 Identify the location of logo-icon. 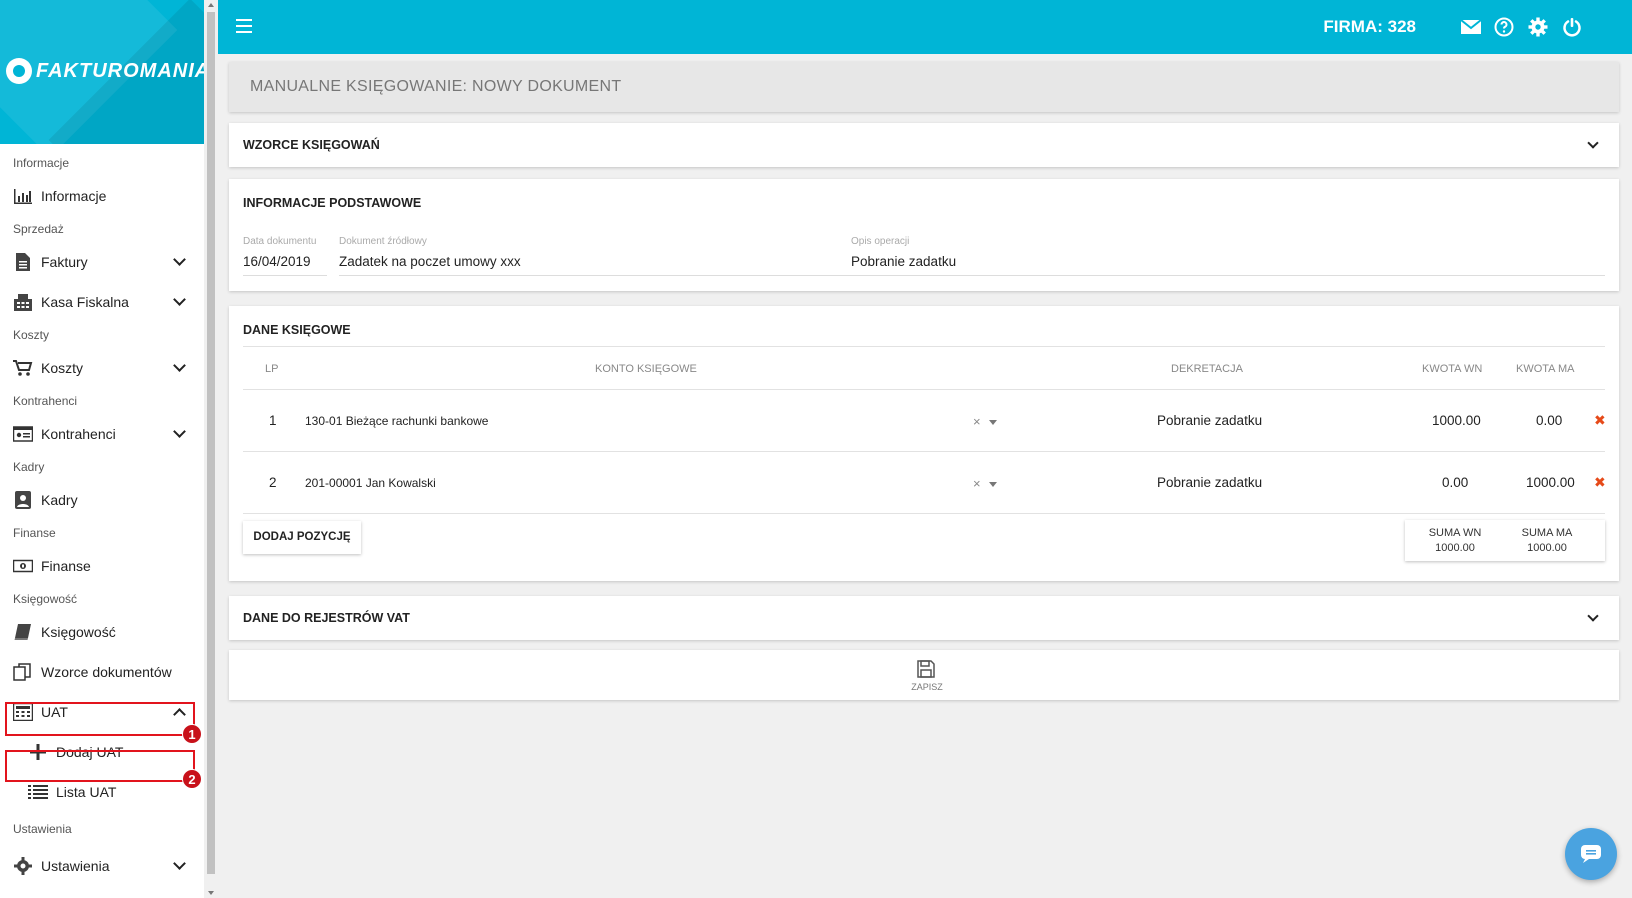
(19, 71).